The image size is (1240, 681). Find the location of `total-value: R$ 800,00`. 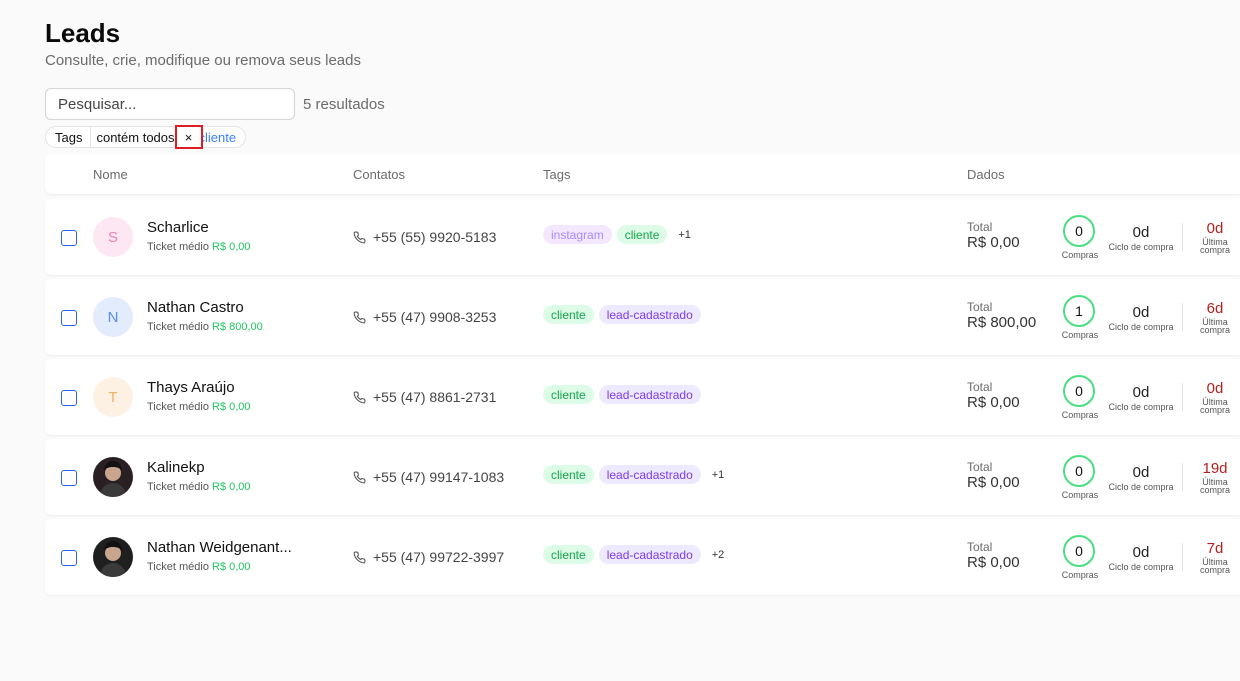

total-value: R$ 800,00 is located at coordinates (1002, 322).